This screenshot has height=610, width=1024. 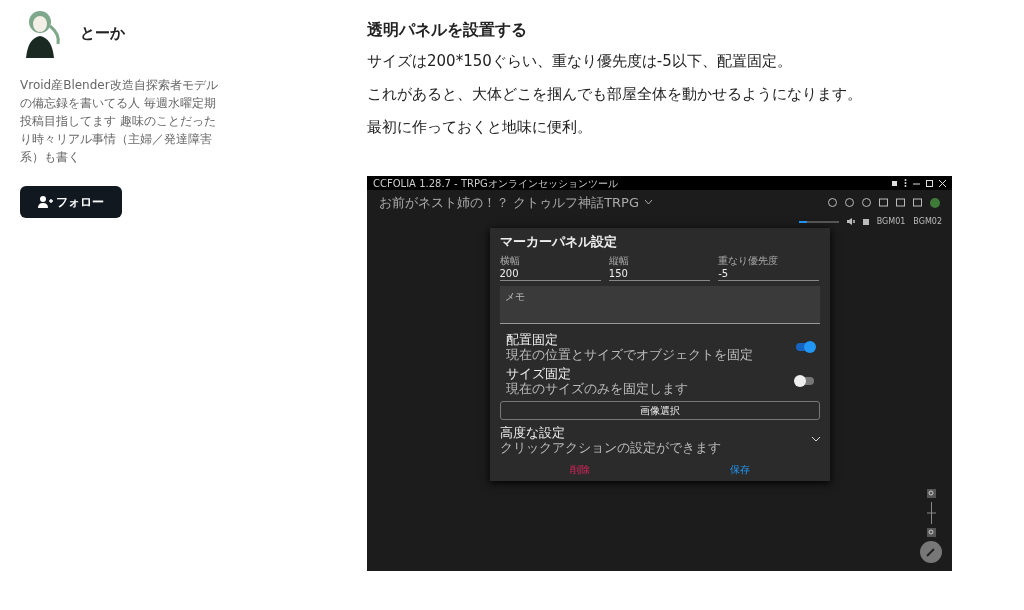 I want to click on toggle-title: 配置固定, so click(x=532, y=339).